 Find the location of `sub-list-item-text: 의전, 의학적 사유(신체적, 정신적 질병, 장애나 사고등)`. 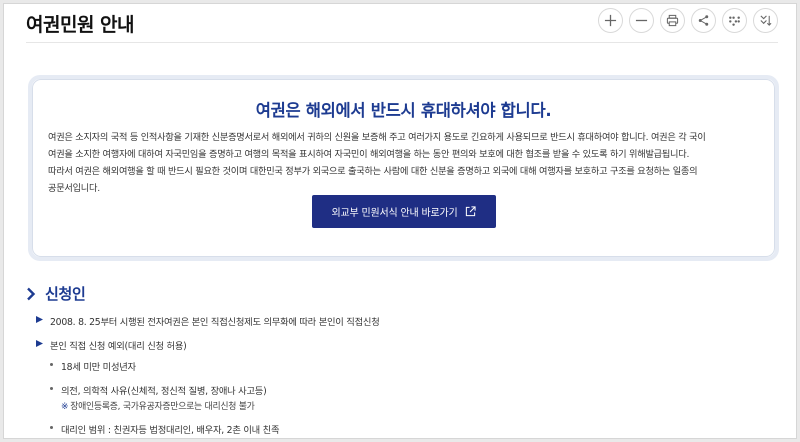

sub-list-item-text: 의전, 의학적 사유(신체적, 정신적 질병, 장애나 사고등) is located at coordinates (164, 391).